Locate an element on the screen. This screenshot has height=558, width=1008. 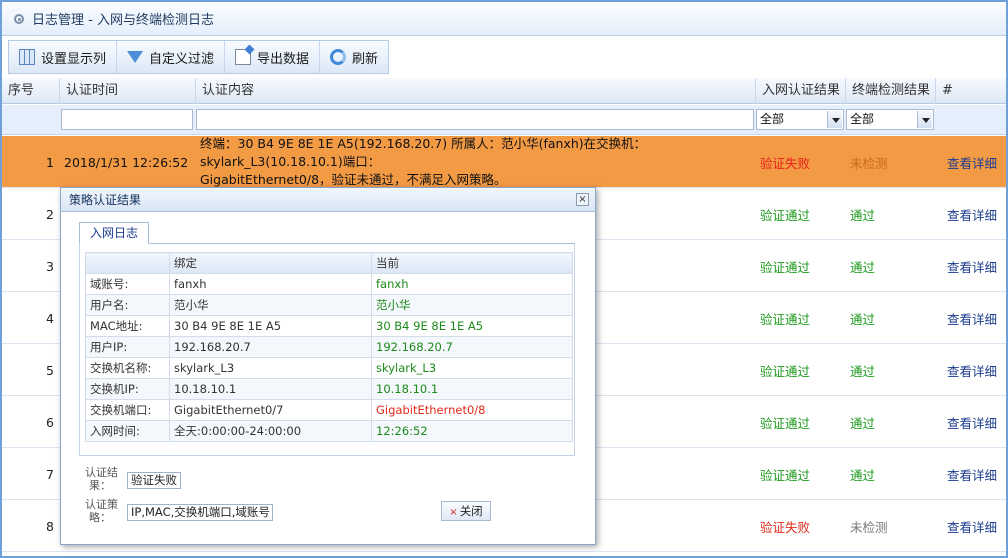
compare-bind-value: skylark_L3 is located at coordinates (270, 368).